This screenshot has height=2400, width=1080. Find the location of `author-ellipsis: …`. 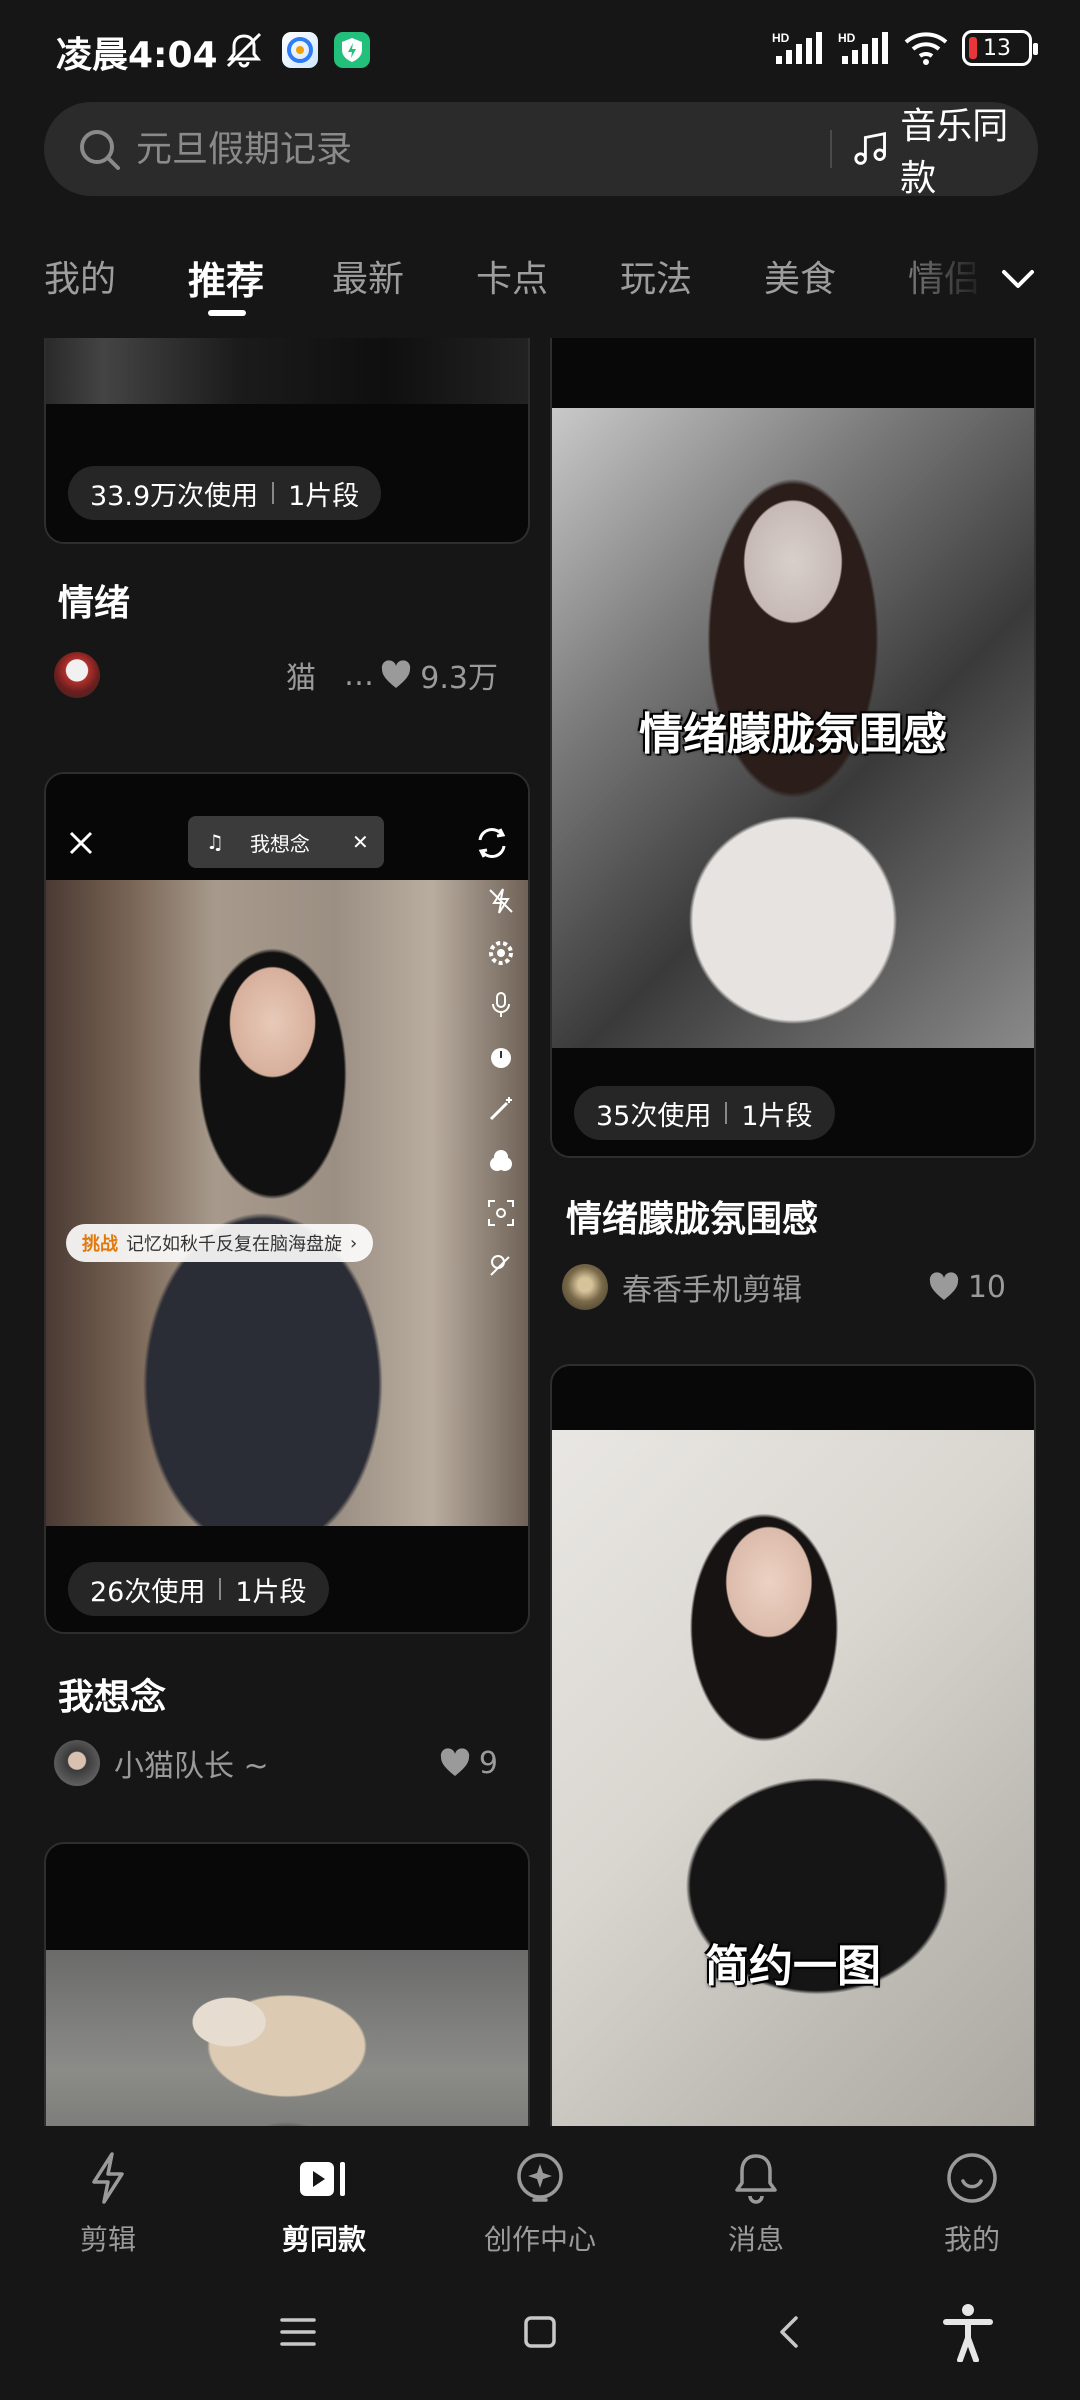

author-ellipsis: … is located at coordinates (359, 675).